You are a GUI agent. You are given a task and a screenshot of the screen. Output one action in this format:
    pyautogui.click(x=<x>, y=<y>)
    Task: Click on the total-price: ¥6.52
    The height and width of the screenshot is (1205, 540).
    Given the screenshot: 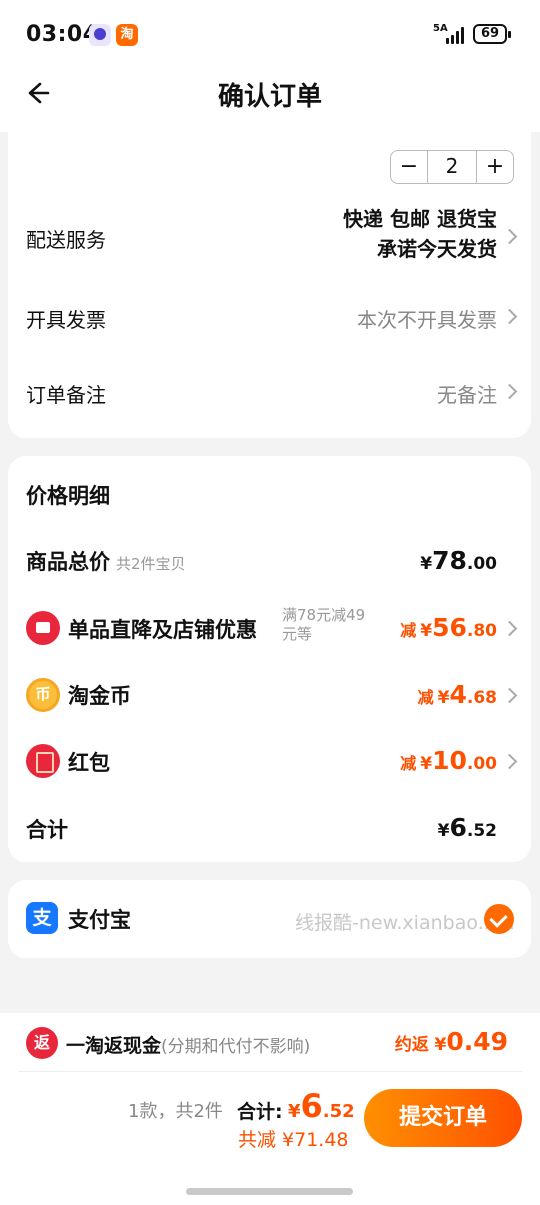 What is the action you would take?
    pyautogui.click(x=321, y=1106)
    